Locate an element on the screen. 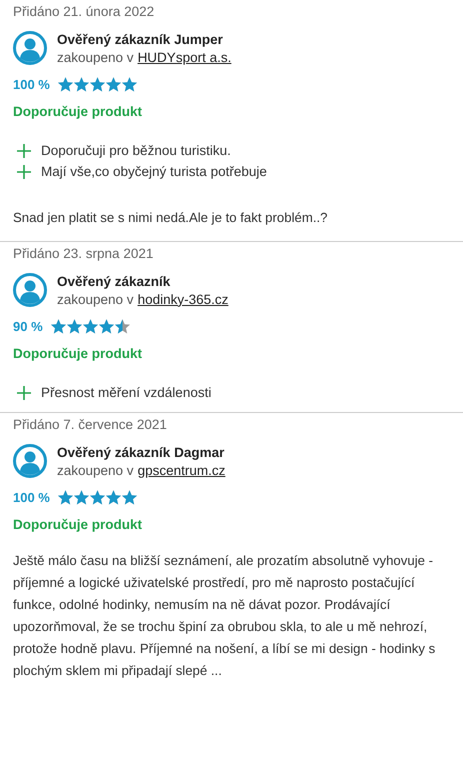 This screenshot has height=780, width=463. shop-link: HUDYsport a.s. is located at coordinates (185, 57).